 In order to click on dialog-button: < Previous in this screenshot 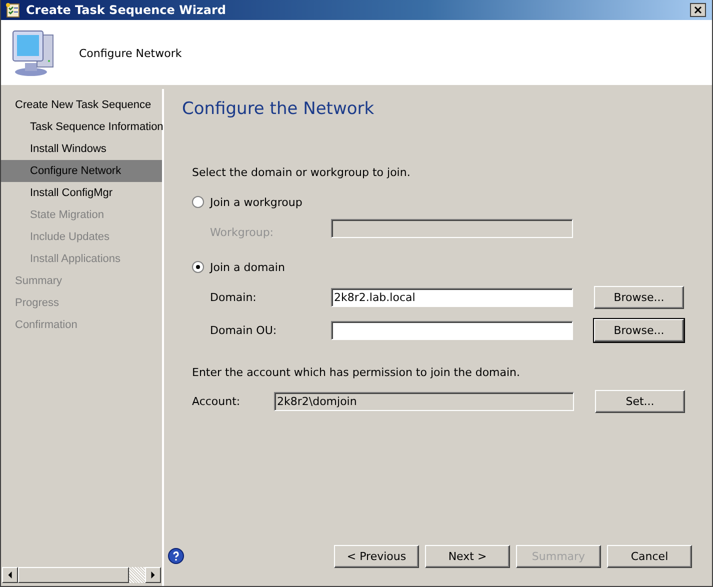, I will do `click(376, 556)`.